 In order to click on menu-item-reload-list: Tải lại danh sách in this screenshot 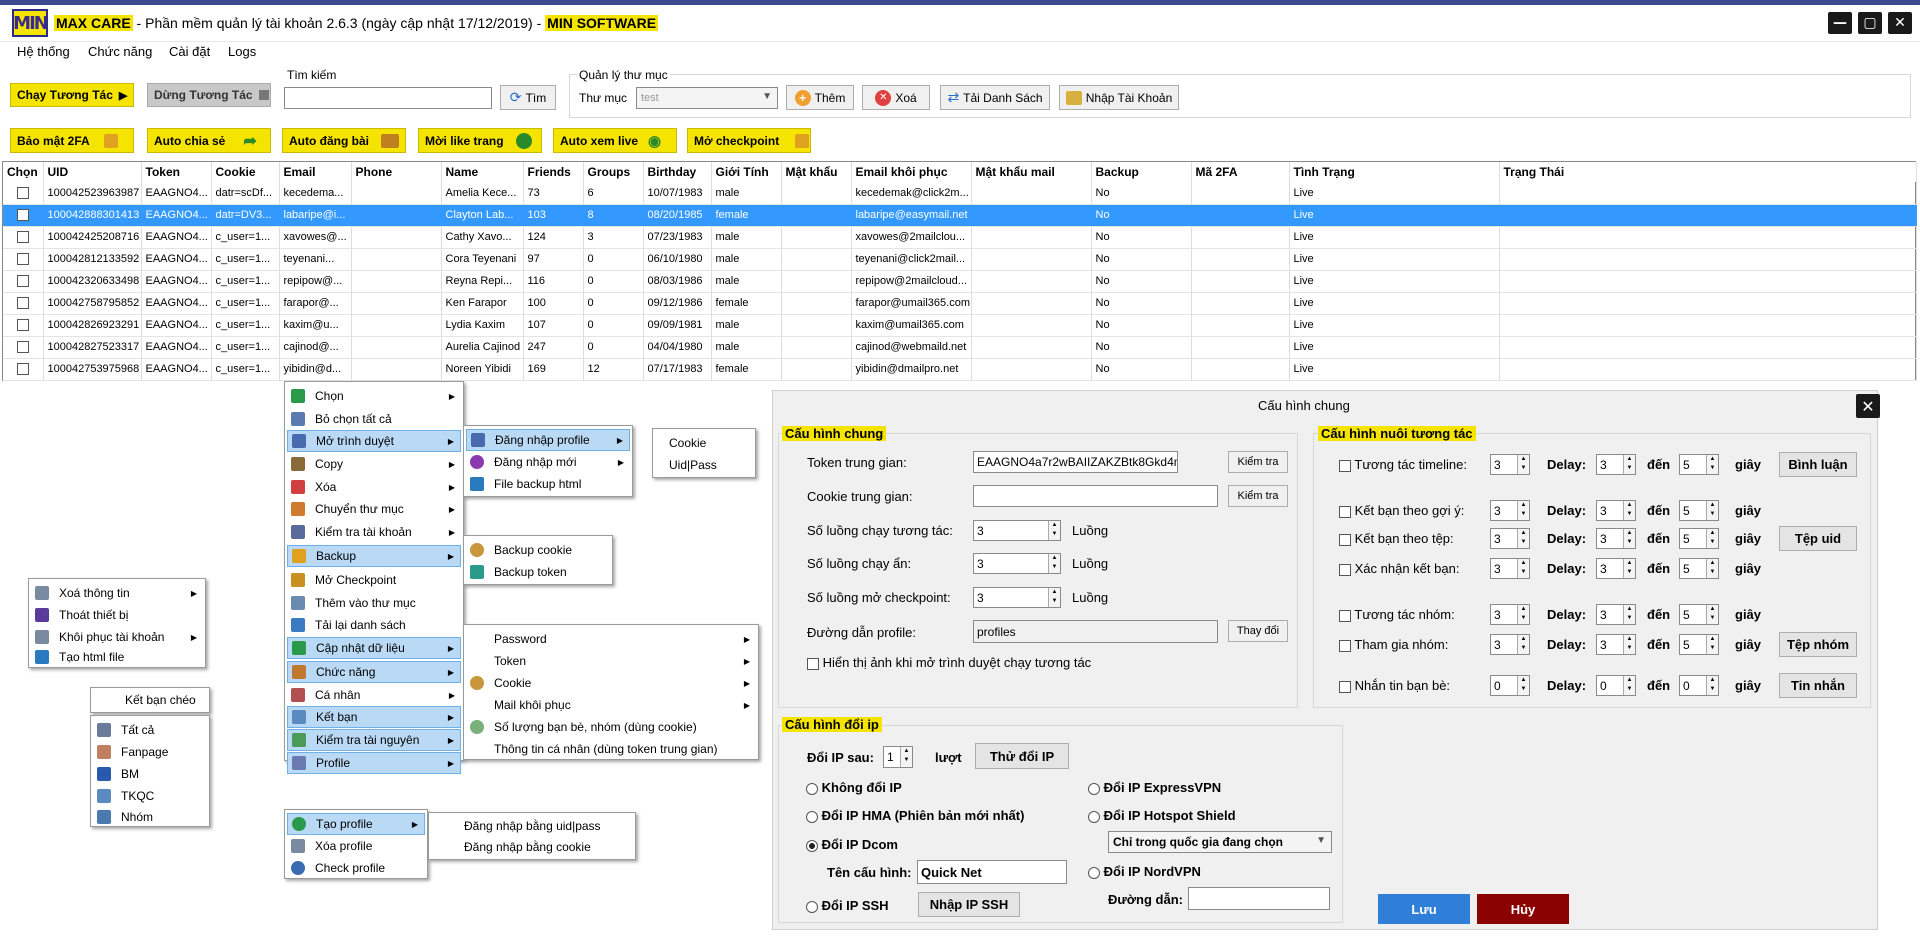, I will do `click(374, 625)`.